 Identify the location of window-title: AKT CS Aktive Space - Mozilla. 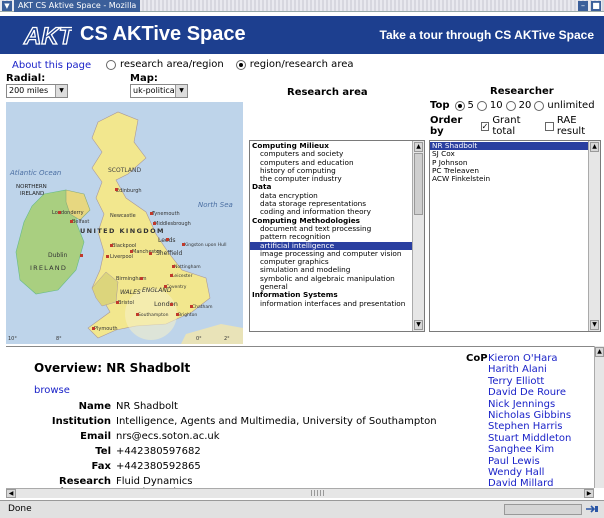
(77, 6).